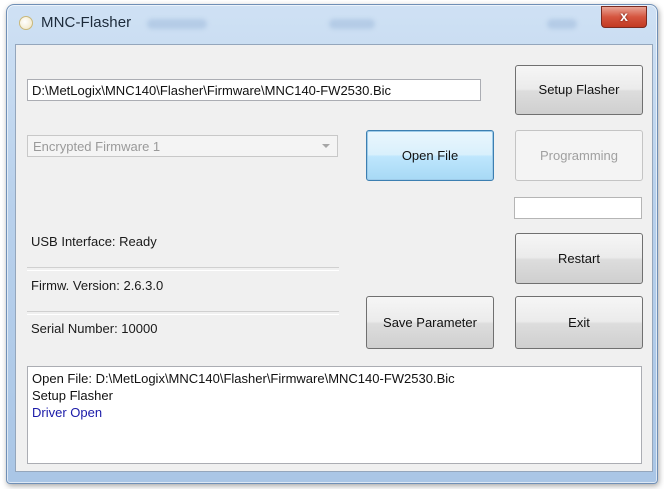  What do you see at coordinates (86, 22) in the screenshot?
I see `window-title: MNC-Flasher` at bounding box center [86, 22].